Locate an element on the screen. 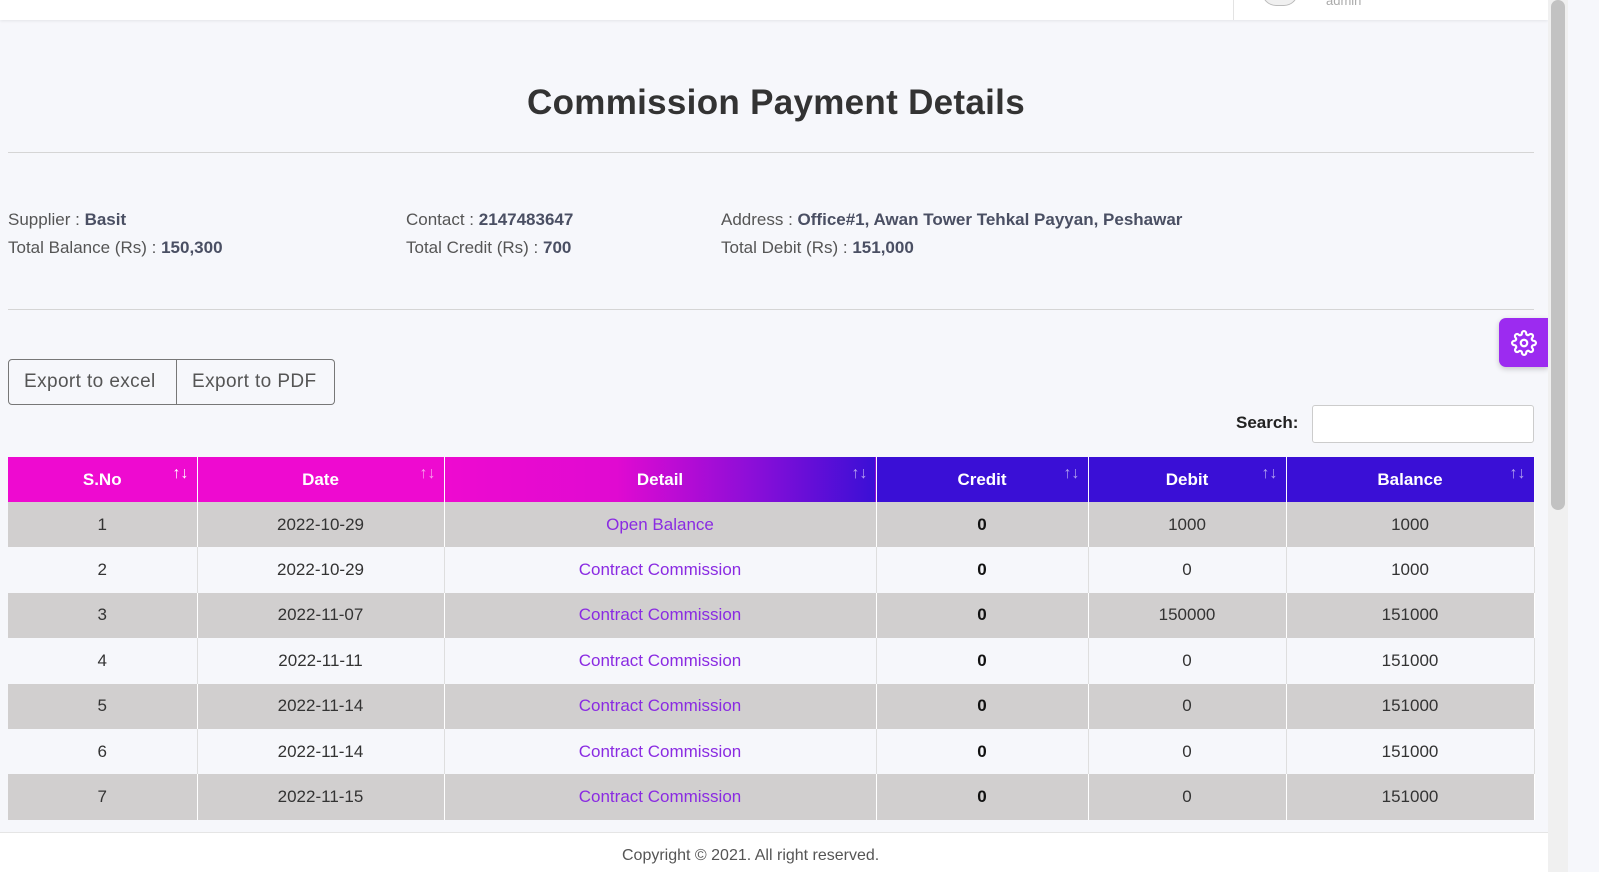 Image resolution: width=1599 pixels, height=872 pixels. column-header-label: Debit is located at coordinates (1187, 479).